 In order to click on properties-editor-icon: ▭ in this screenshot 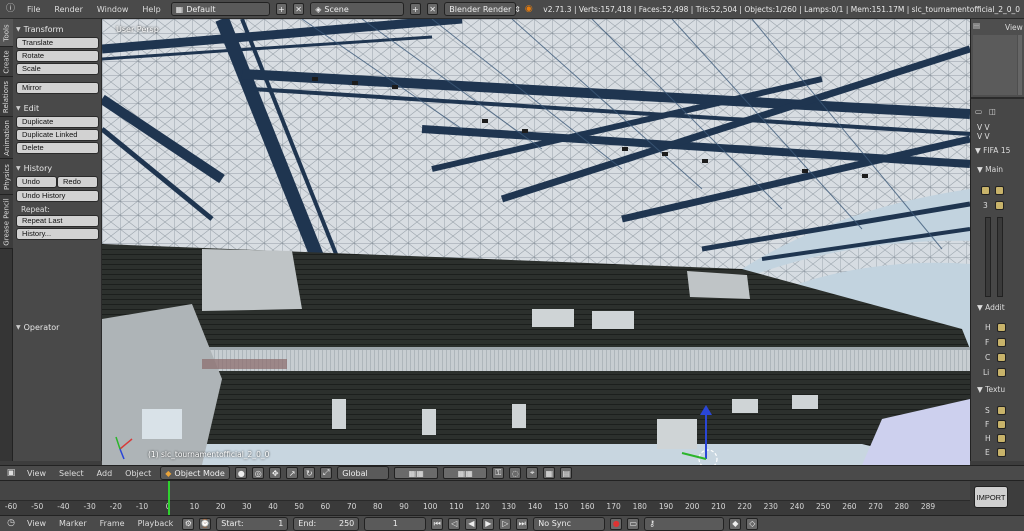, I will do `click(978, 111)`.